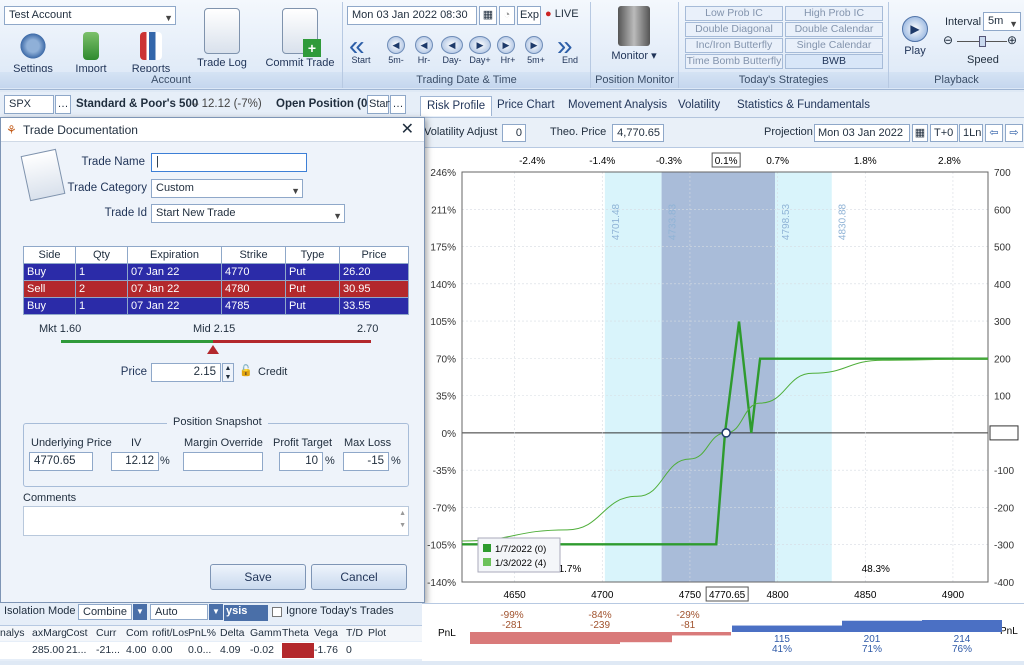 The image size is (1024, 665). Describe the element at coordinates (407, 130) in the screenshot. I see `close-icon: ✕` at that location.